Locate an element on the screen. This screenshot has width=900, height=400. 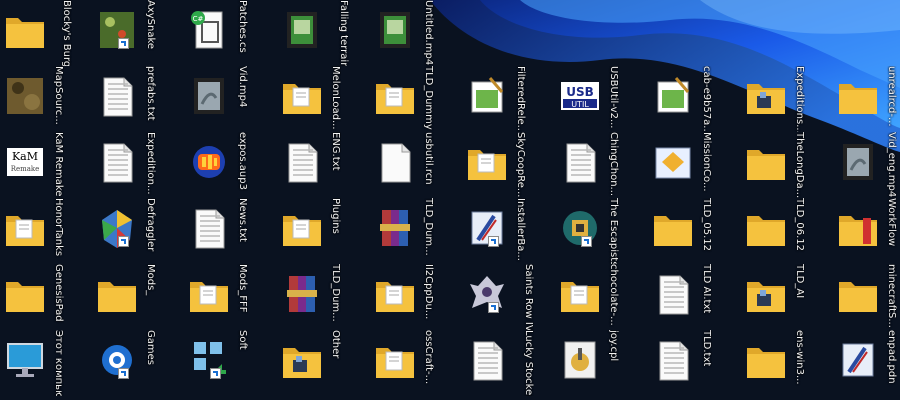
video-green-icon is located at coordinates (302, 30).